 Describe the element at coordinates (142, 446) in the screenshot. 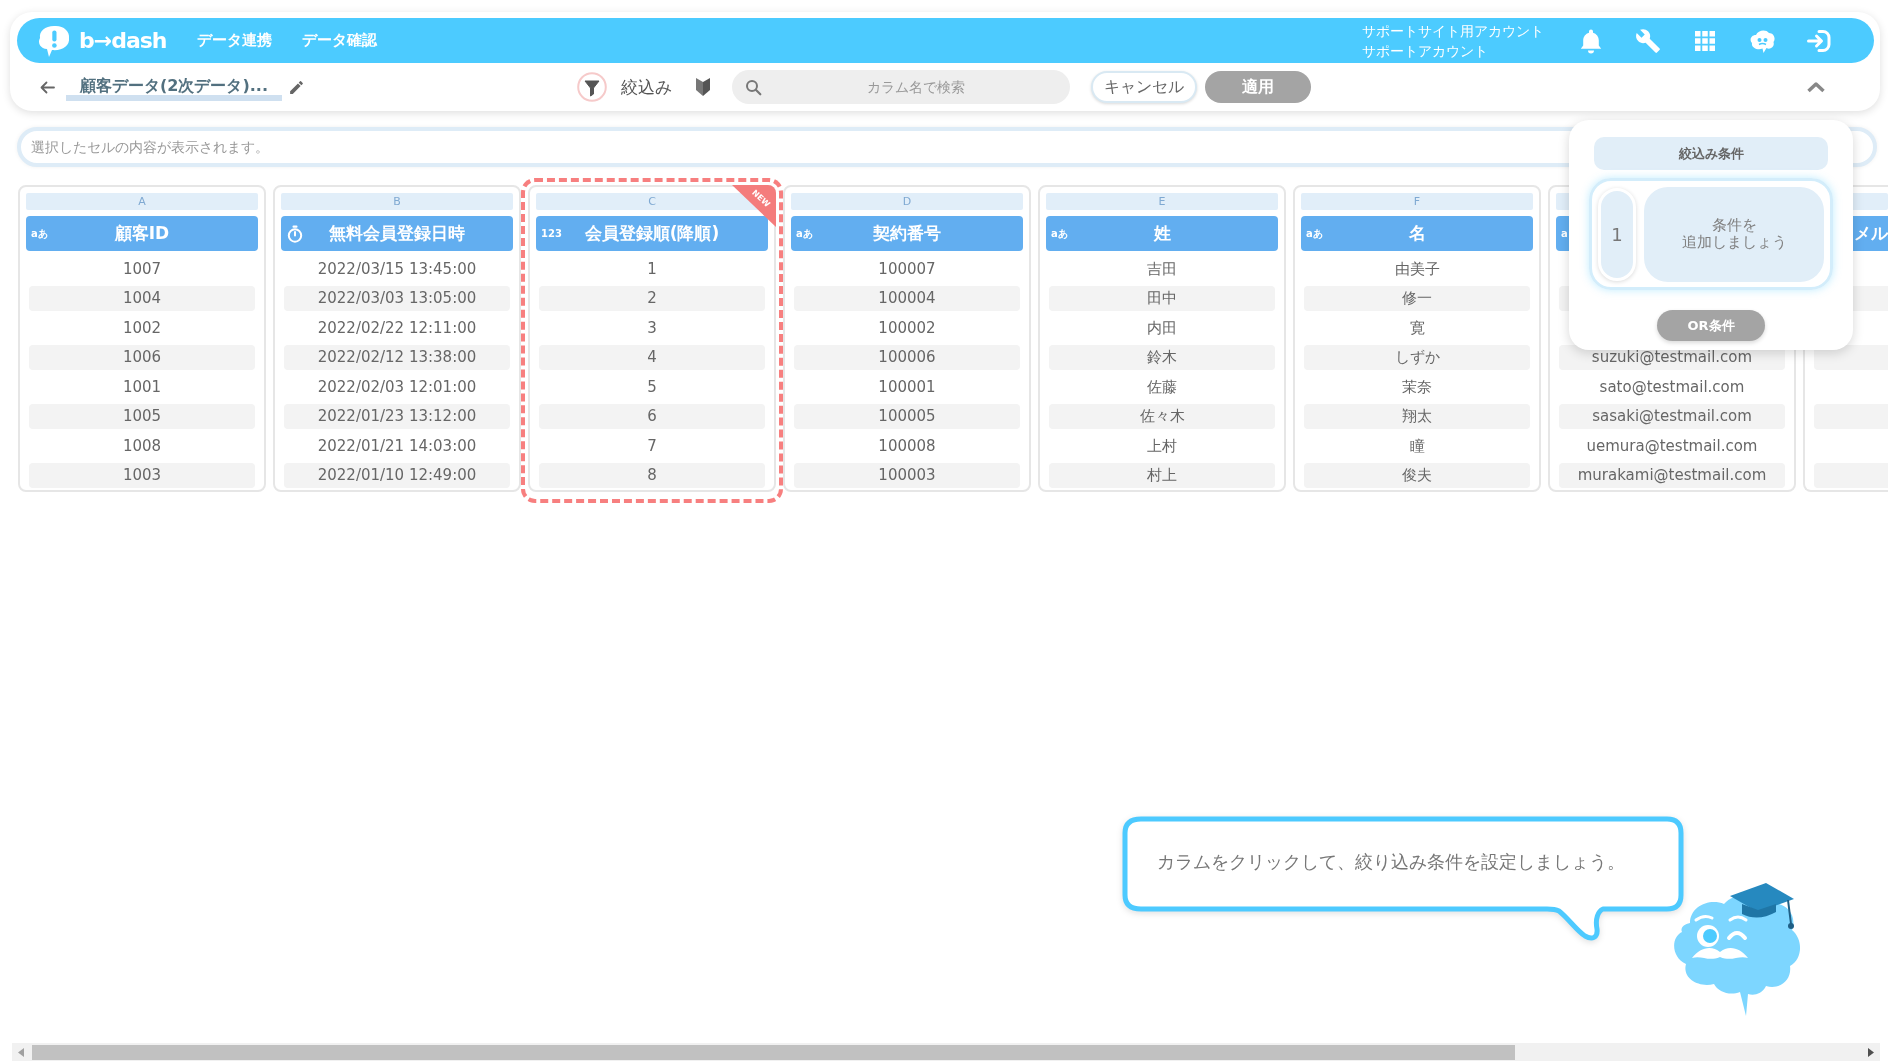

I see `table-cell-text: 1008` at that location.